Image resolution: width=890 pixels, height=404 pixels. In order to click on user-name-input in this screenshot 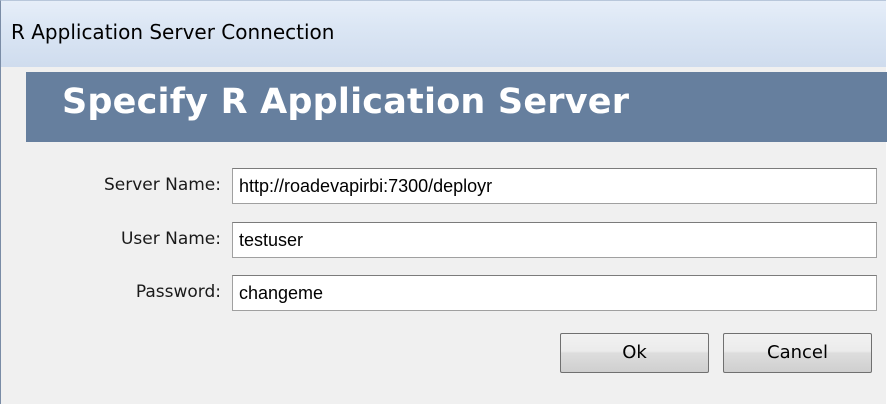, I will do `click(554, 240)`.